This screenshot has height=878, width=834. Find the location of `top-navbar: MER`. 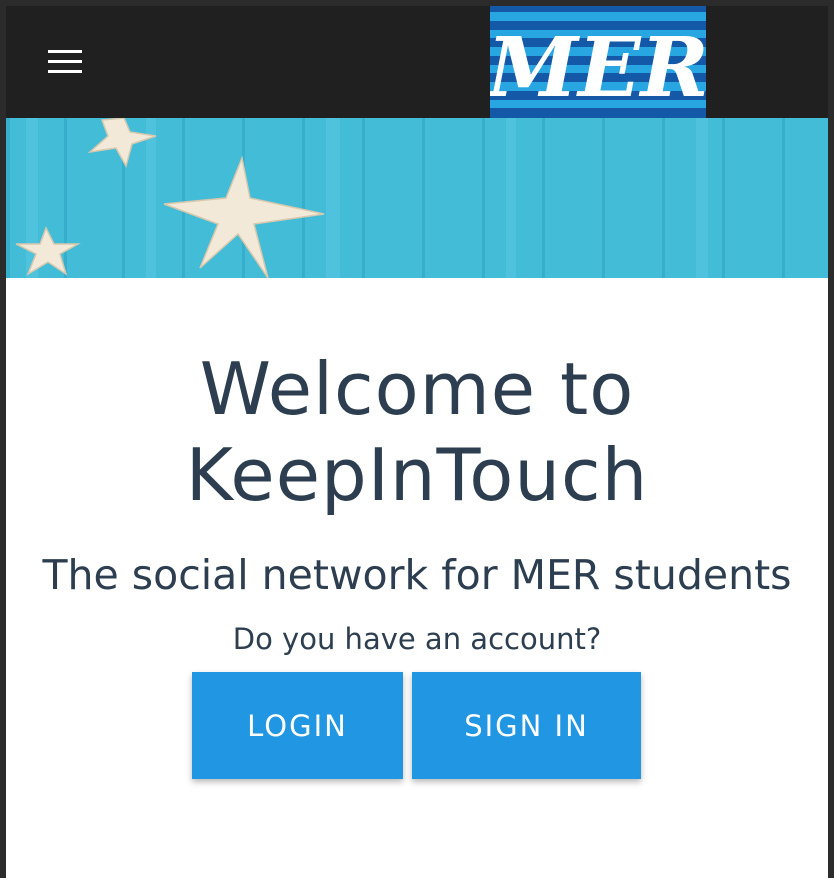

top-navbar: MER is located at coordinates (417, 63).